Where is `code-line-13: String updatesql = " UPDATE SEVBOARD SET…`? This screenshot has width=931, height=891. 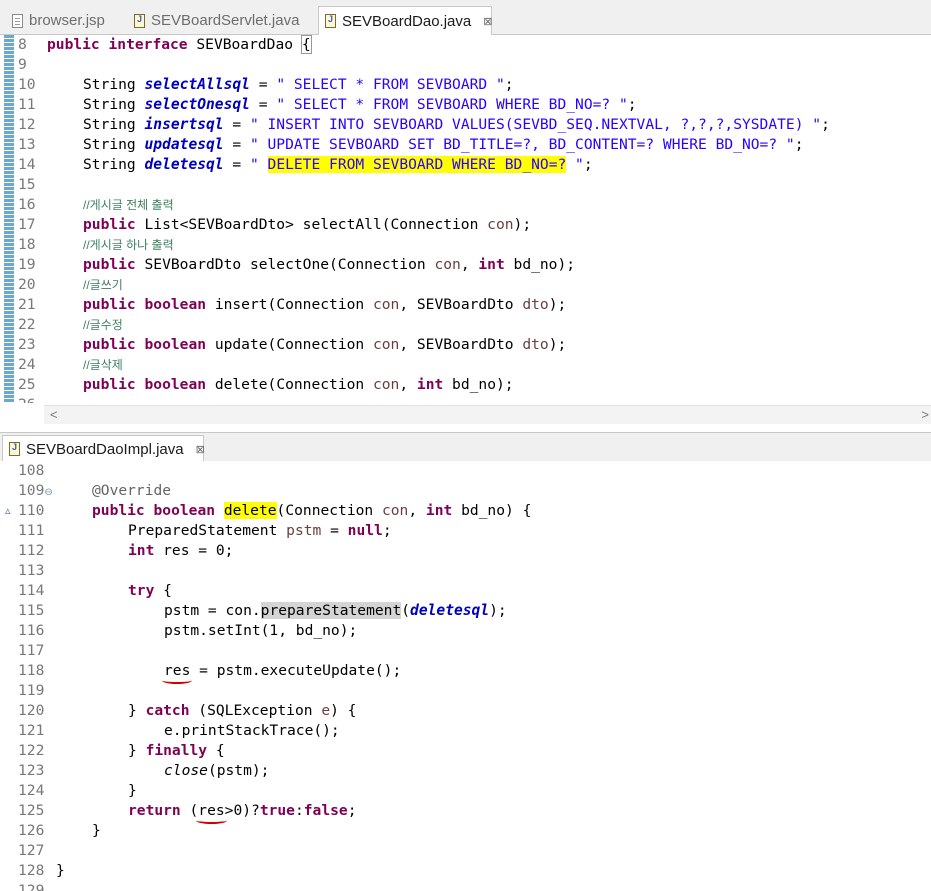 code-line-13: String updatesql = " UPDATE SEVBOARD SET… is located at coordinates (443, 144).